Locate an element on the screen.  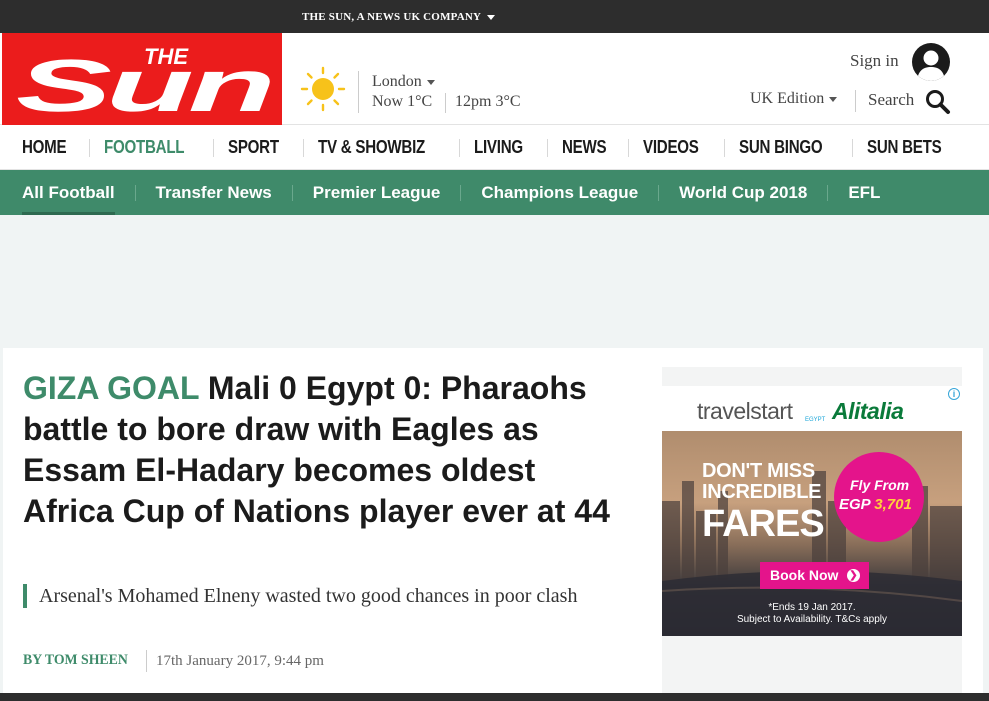
search-icon is located at coordinates (938, 102).